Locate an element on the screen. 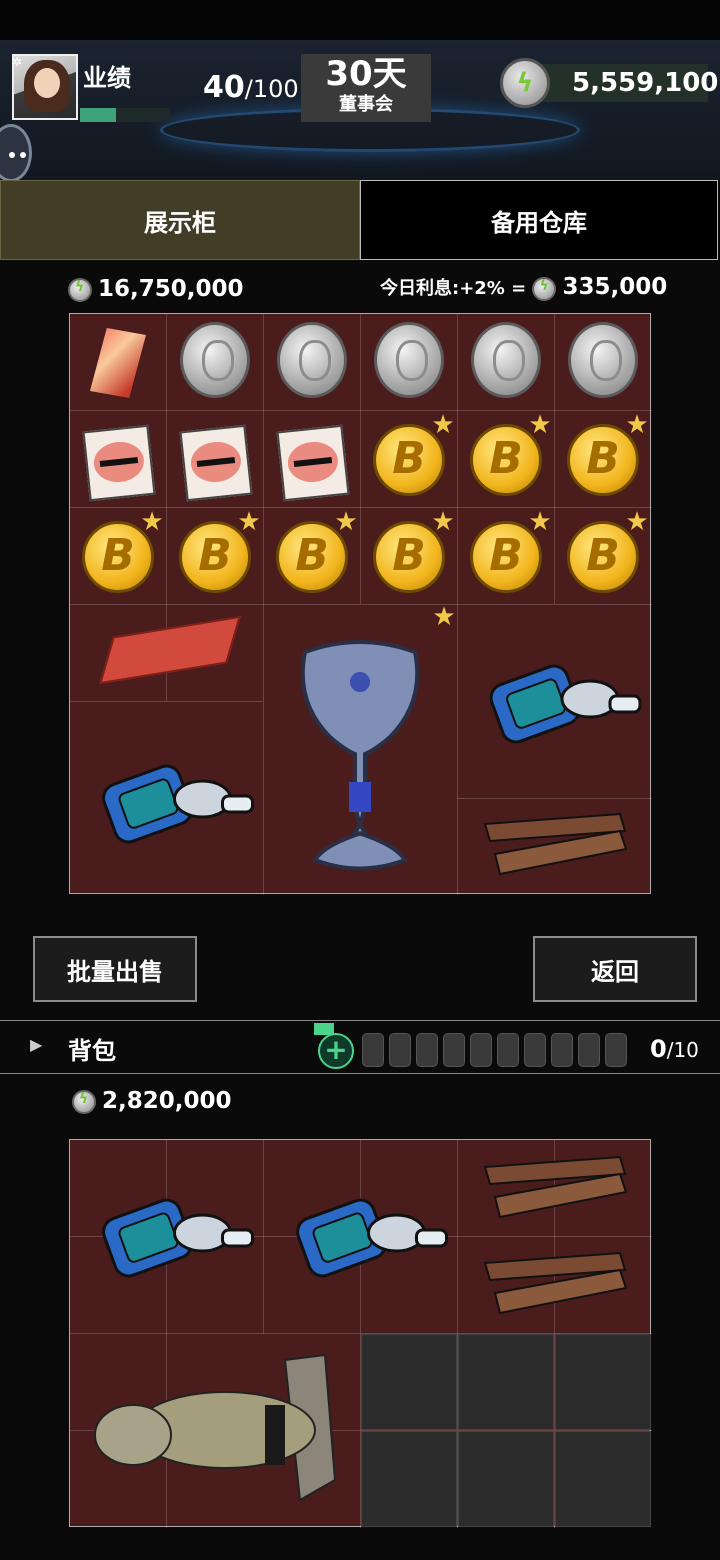  top-header: ✲ 业绩 40/100 30天 董事会 ϟ 5,559,100 is located at coordinates (360, 91).